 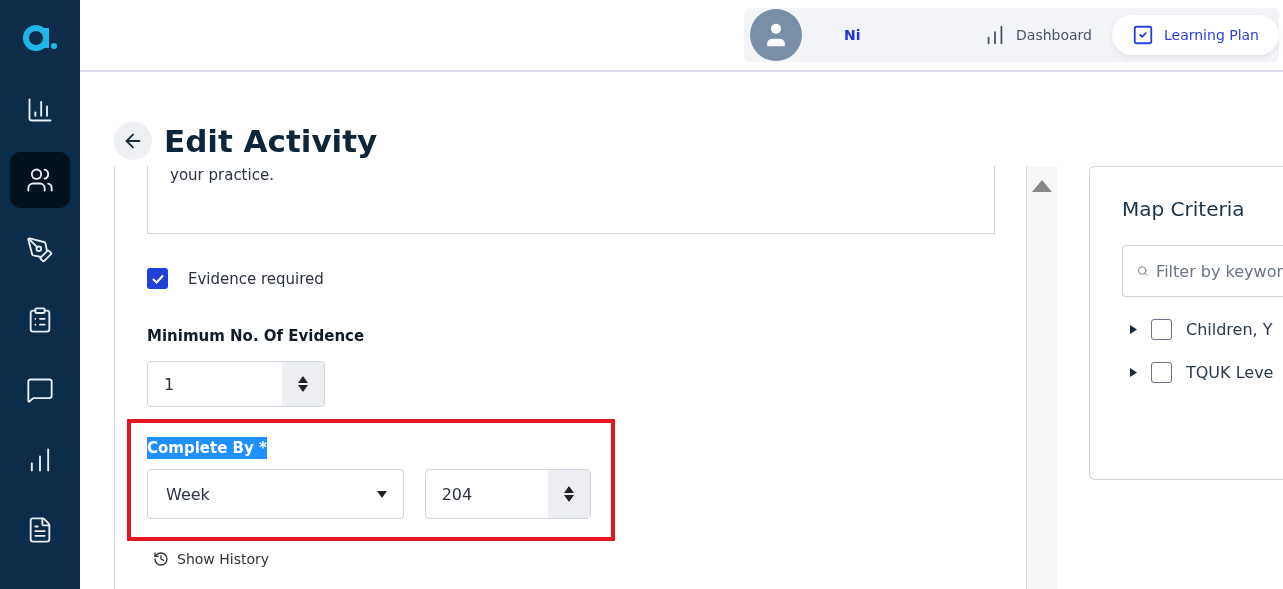 I want to click on field-label: Minimum No. Of Evidence, so click(x=256, y=336).